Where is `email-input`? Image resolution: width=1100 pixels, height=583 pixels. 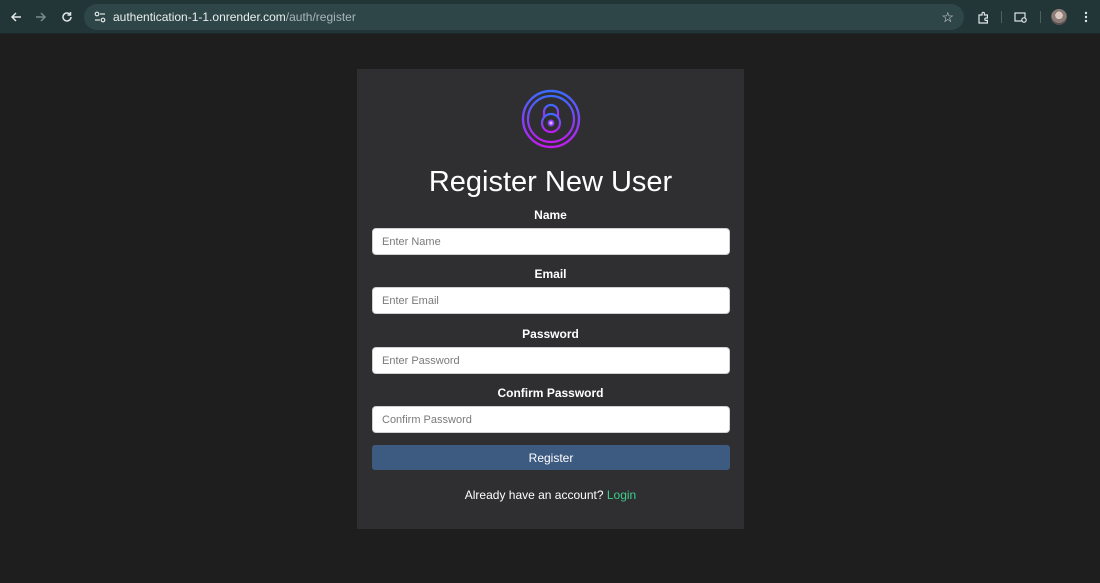 email-input is located at coordinates (551, 300).